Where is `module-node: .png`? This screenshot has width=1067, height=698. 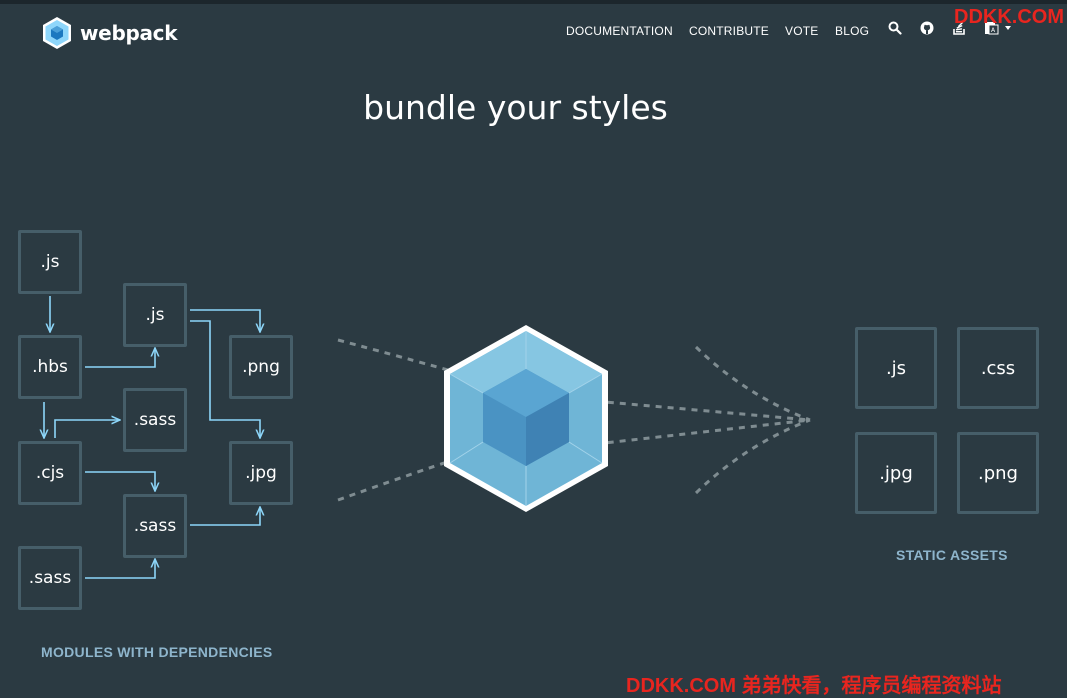
module-node: .png is located at coordinates (261, 367).